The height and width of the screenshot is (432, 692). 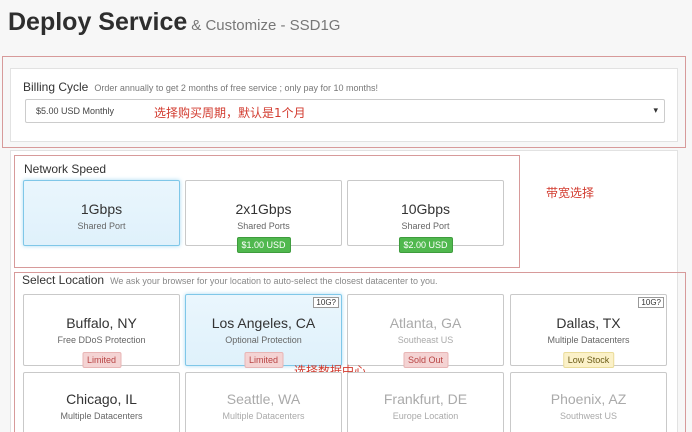 I want to click on page-title-text: Deploy Service, so click(x=98, y=22).